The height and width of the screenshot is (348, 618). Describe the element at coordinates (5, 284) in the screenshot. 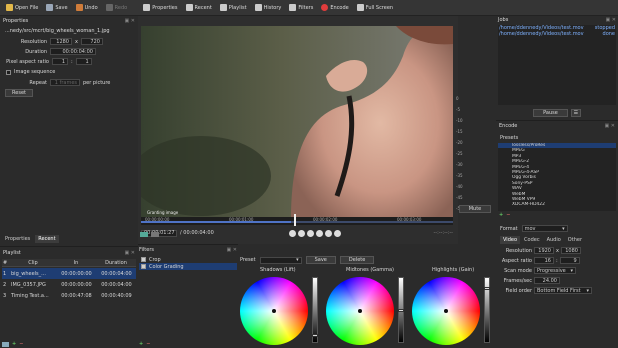

I see `cell-num: 2` at that location.